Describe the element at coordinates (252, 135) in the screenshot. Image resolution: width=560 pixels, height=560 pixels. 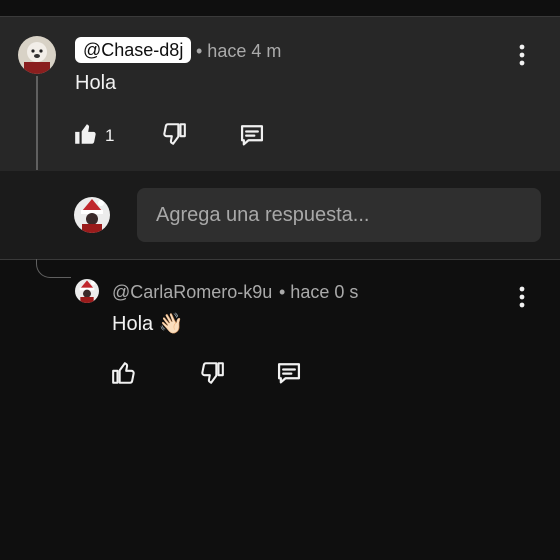
I see `reply-icon` at that location.